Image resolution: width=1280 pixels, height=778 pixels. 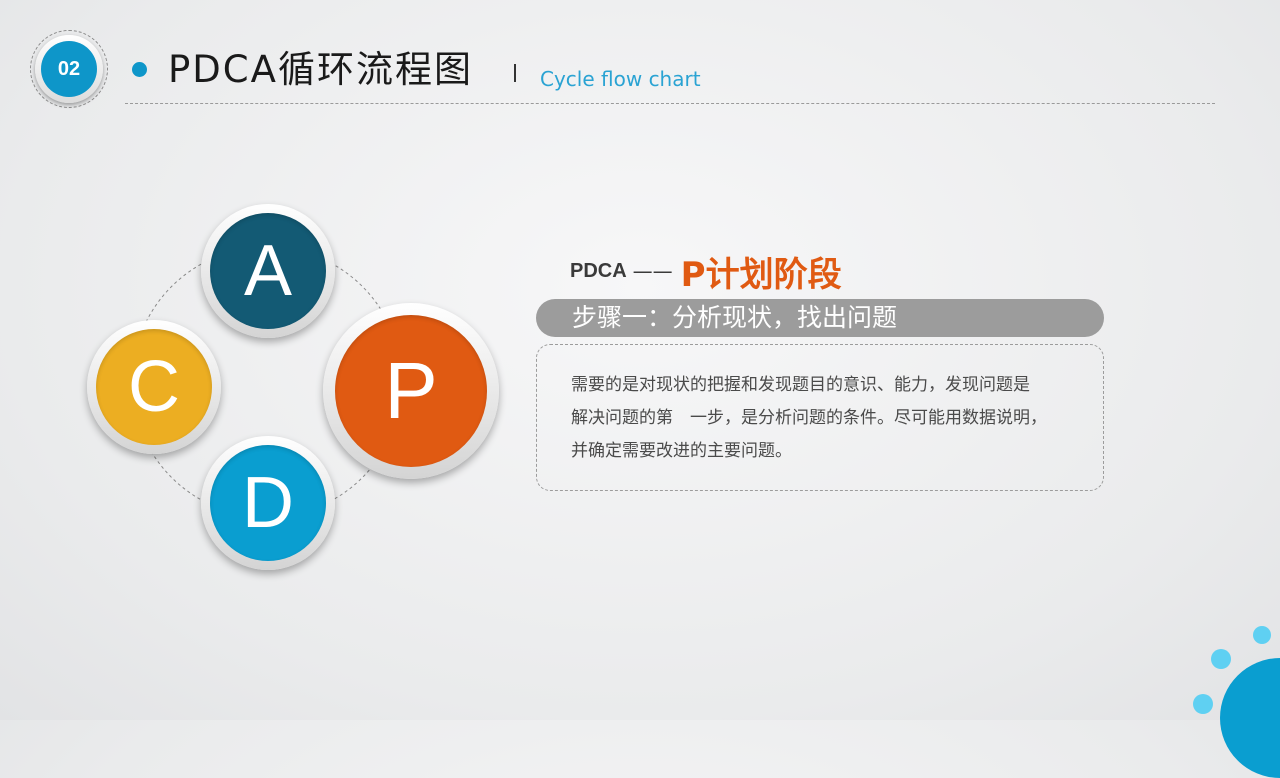 I want to click on stage-heading: PDCA —— P计划阶段, so click(x=706, y=271).